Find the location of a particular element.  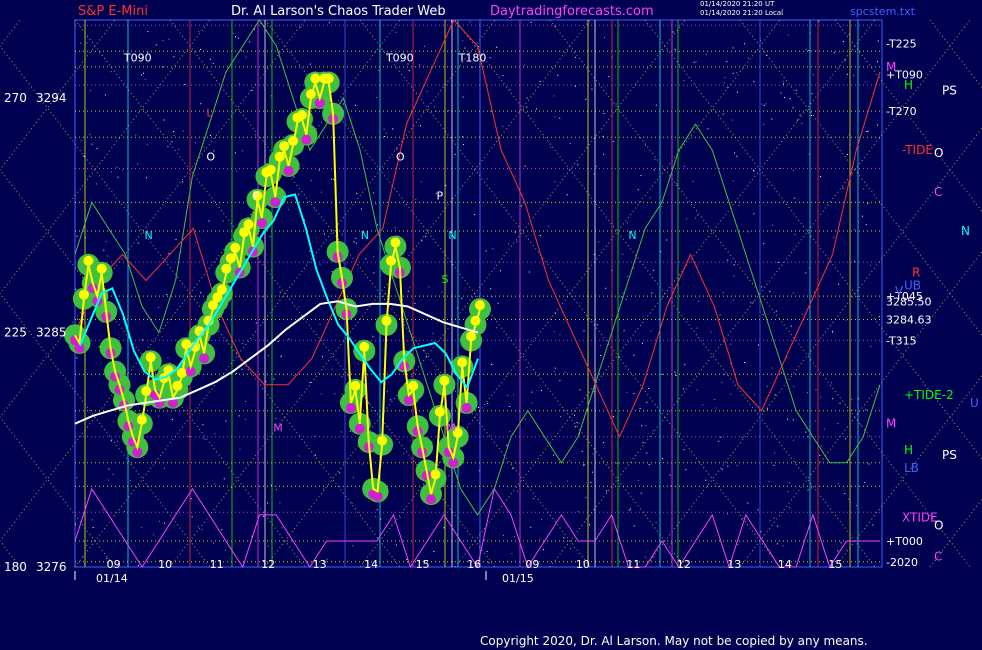

side-label: C is located at coordinates (938, 192).